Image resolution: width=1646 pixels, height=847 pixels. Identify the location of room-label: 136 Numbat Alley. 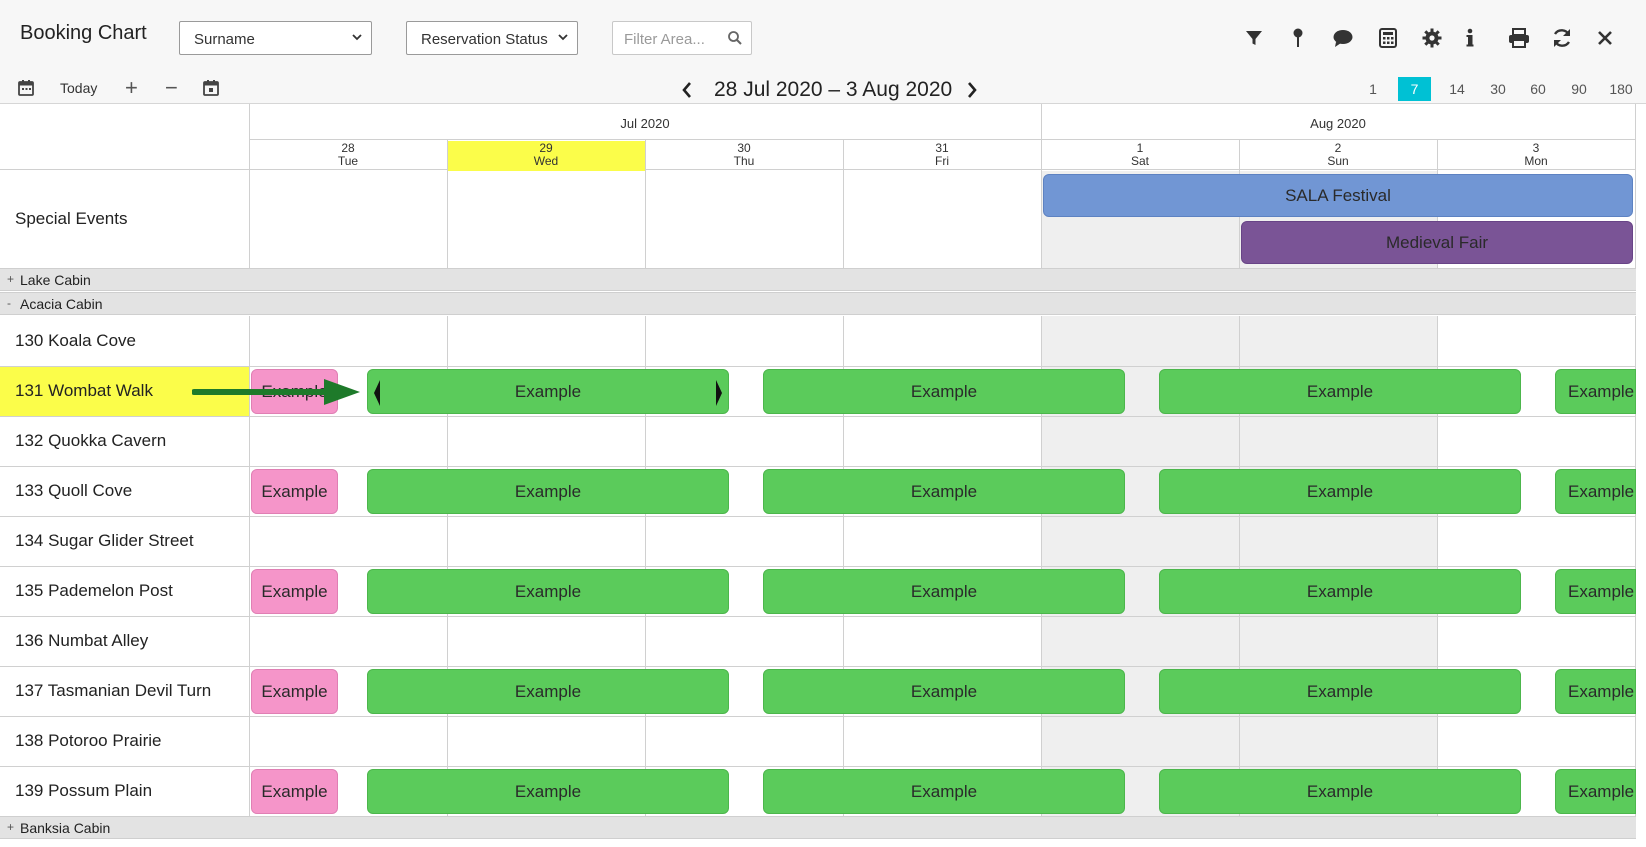
(81, 641).